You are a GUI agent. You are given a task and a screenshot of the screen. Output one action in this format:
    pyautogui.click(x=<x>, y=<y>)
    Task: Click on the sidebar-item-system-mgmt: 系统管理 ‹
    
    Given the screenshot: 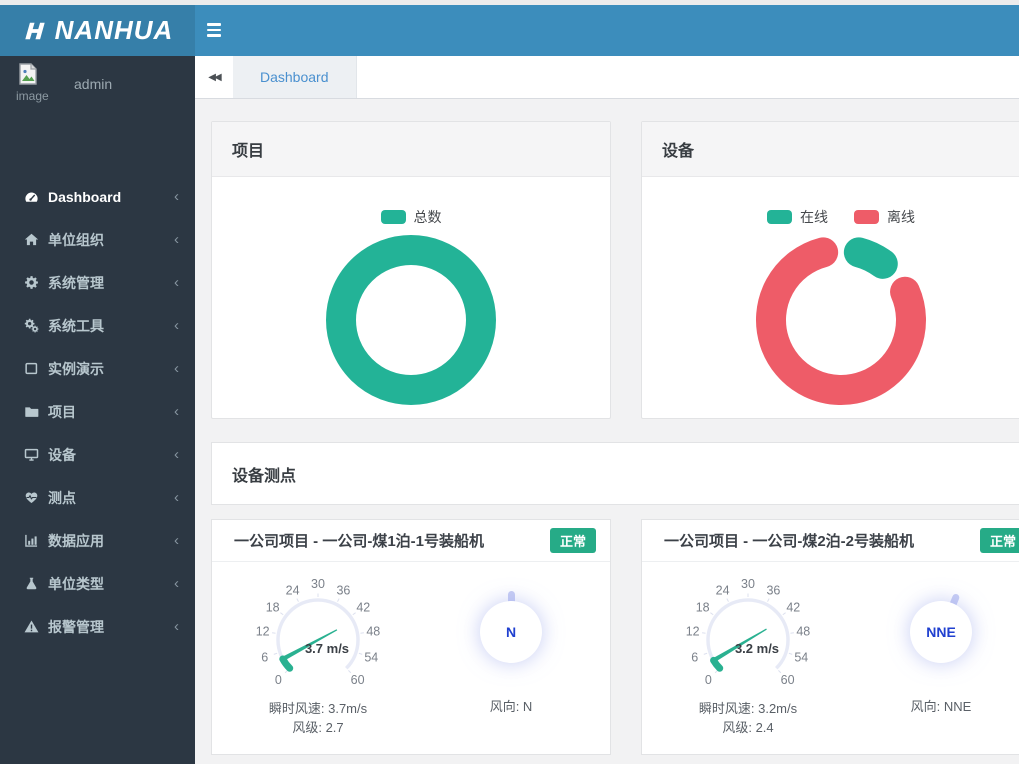 What is the action you would take?
    pyautogui.click(x=97, y=282)
    